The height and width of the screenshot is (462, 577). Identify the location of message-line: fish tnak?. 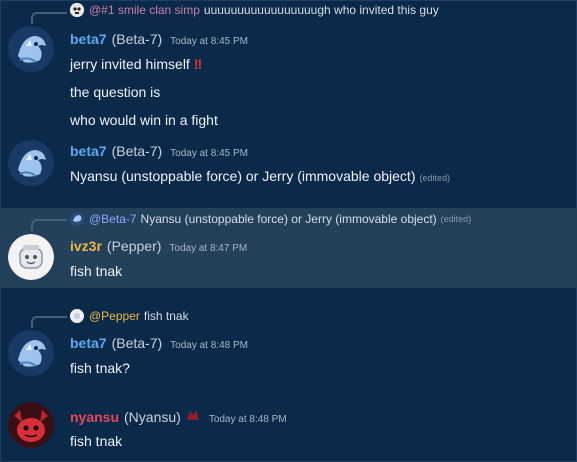
(100, 368).